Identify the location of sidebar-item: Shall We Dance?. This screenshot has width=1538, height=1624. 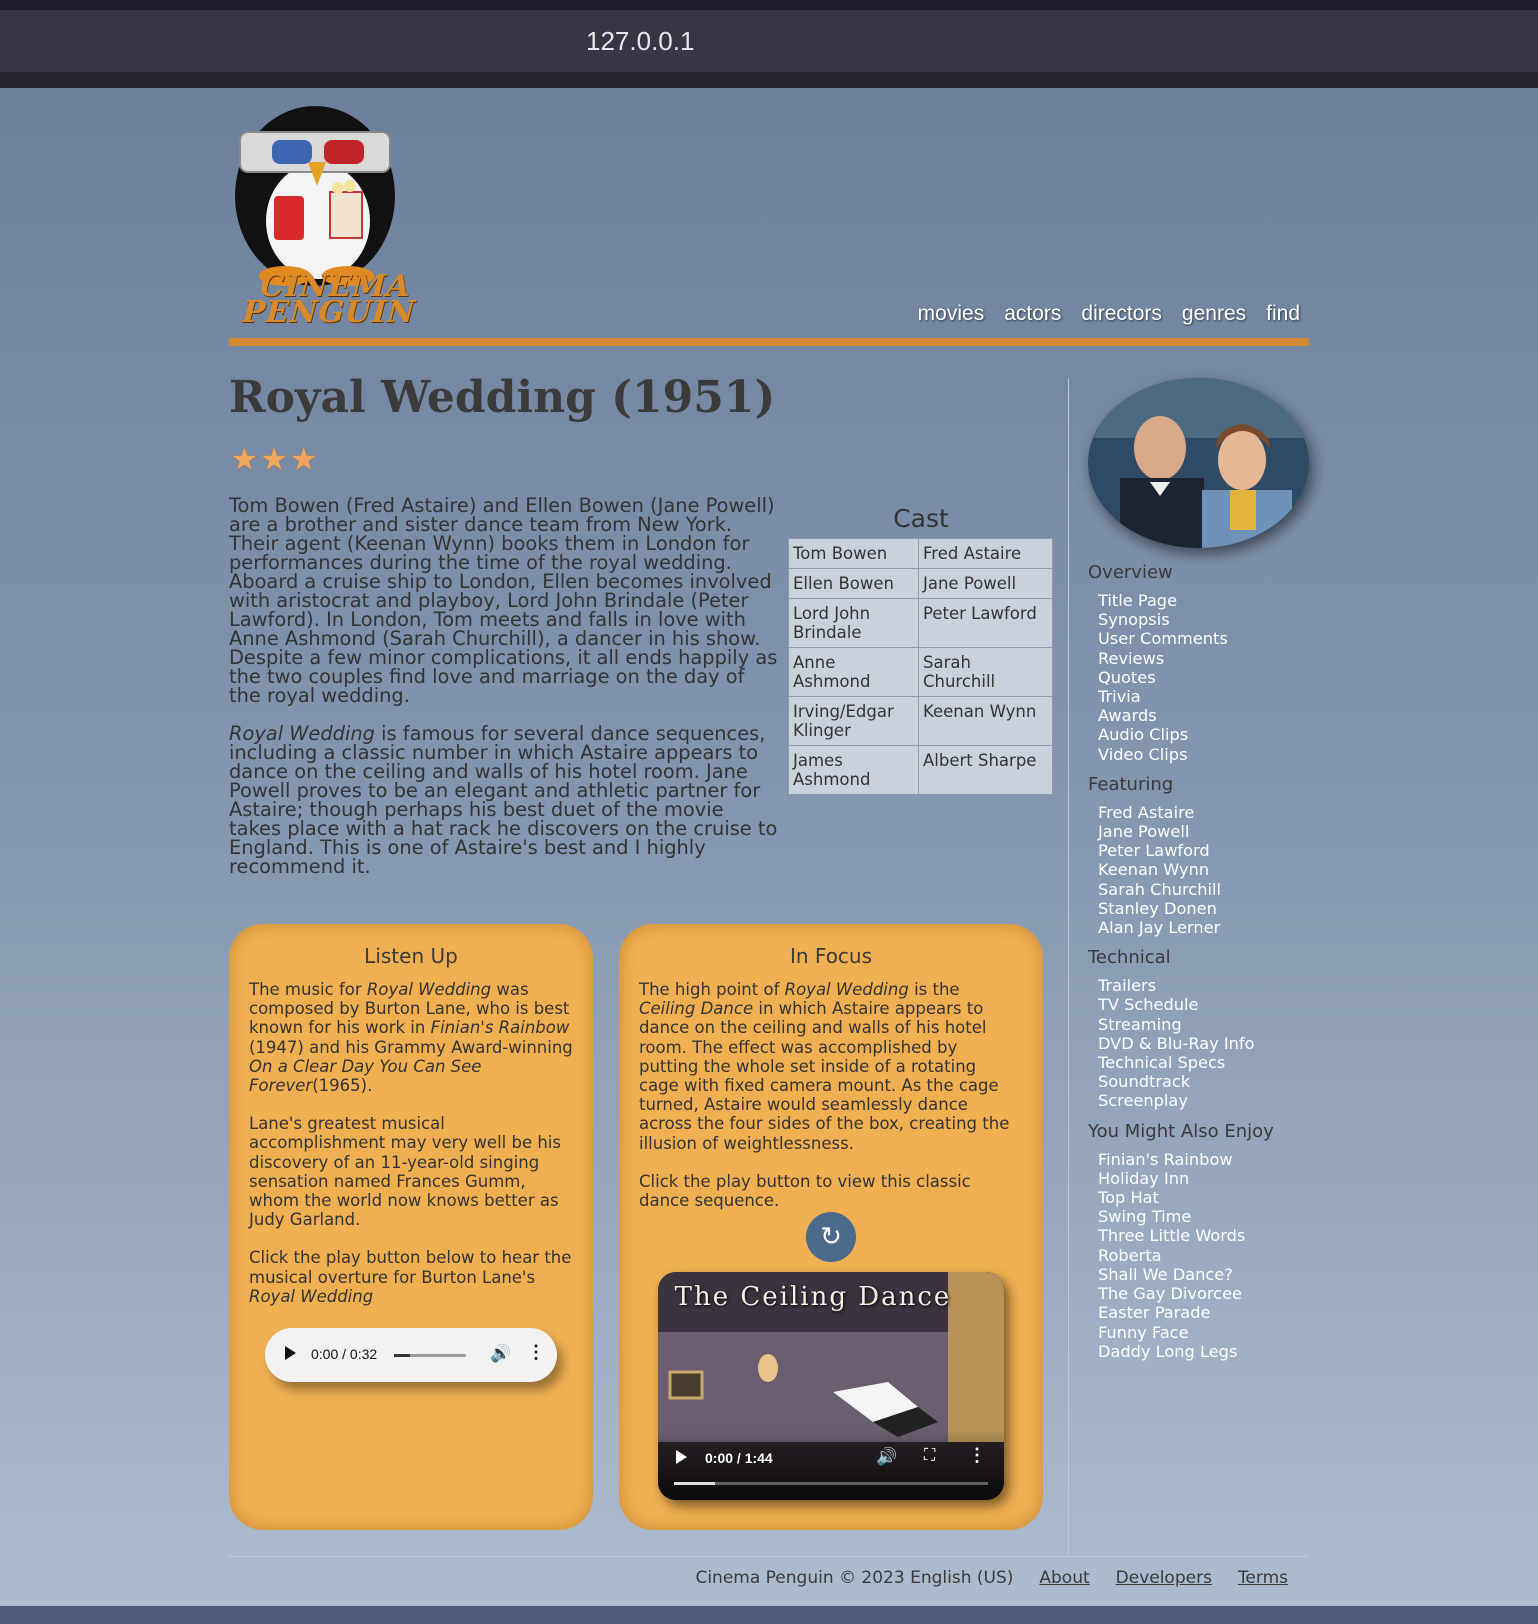
(1165, 1274).